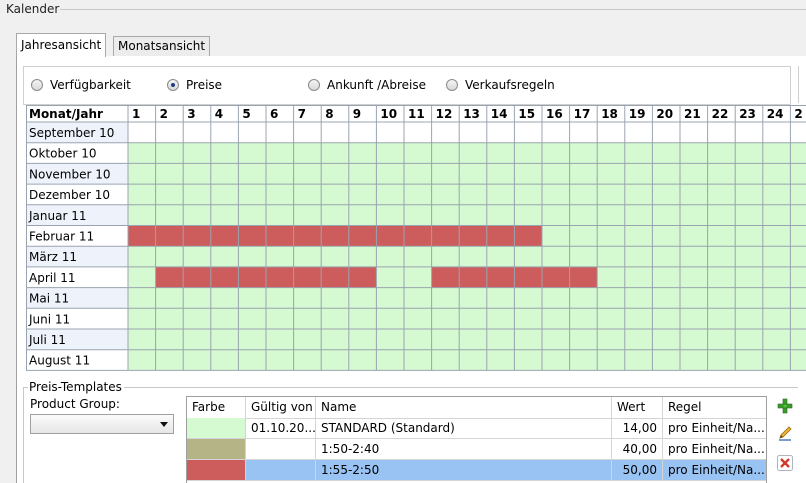 Image resolution: width=806 pixels, height=483 pixels. I want to click on tab-monatsansicht: Monatsansicht, so click(162, 46).